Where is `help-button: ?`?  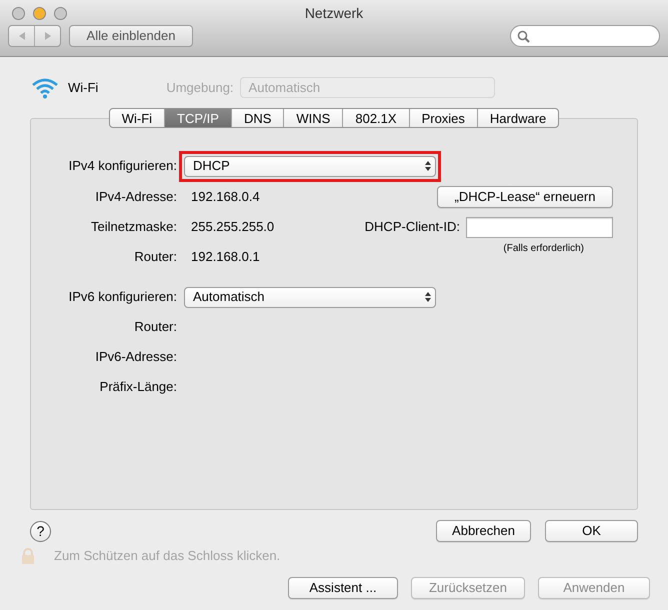
help-button: ? is located at coordinates (40, 531).